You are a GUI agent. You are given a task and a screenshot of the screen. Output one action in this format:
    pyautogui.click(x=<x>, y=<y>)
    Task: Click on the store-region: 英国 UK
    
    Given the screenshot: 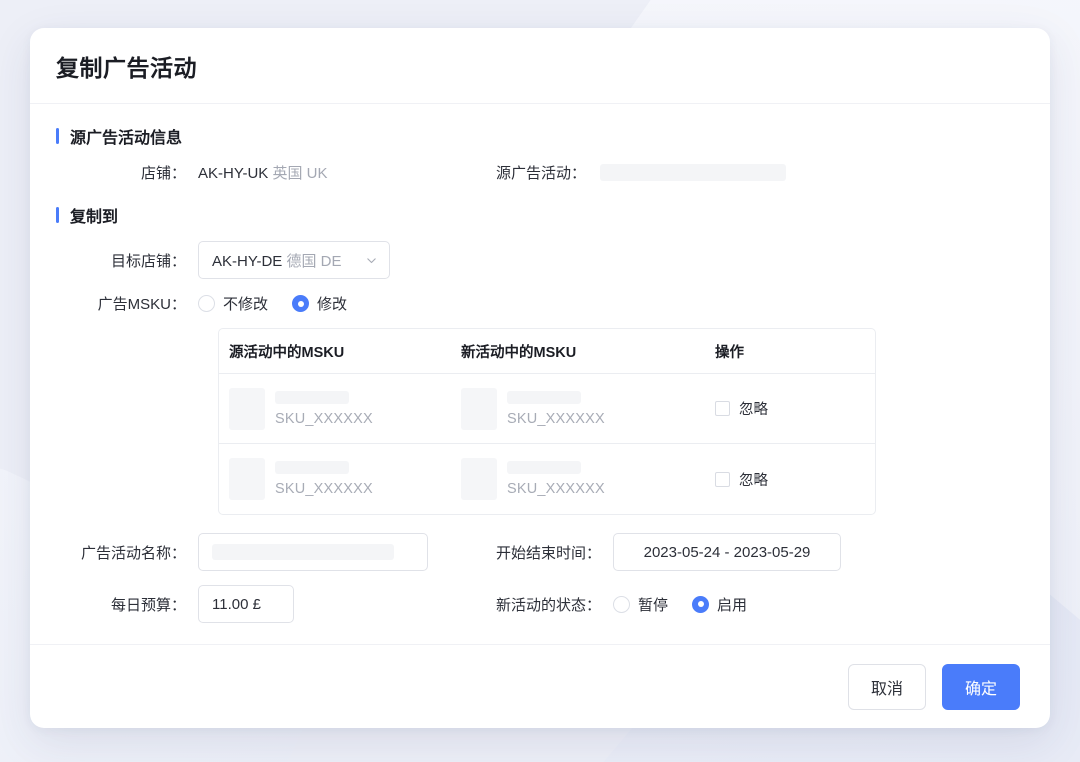 What is the action you would take?
    pyautogui.click(x=300, y=173)
    